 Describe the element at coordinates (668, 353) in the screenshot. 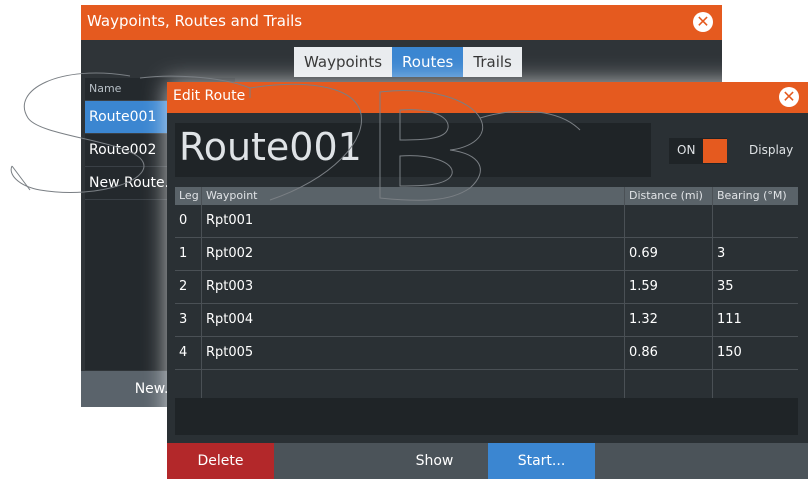

I see `distance-cell: 0.86` at that location.